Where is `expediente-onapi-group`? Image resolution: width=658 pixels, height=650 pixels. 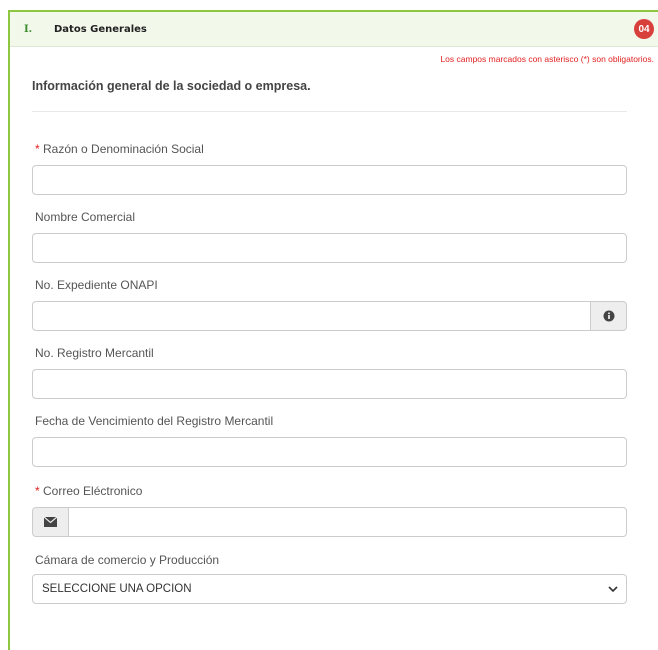
expediente-onapi-group is located at coordinates (329, 316).